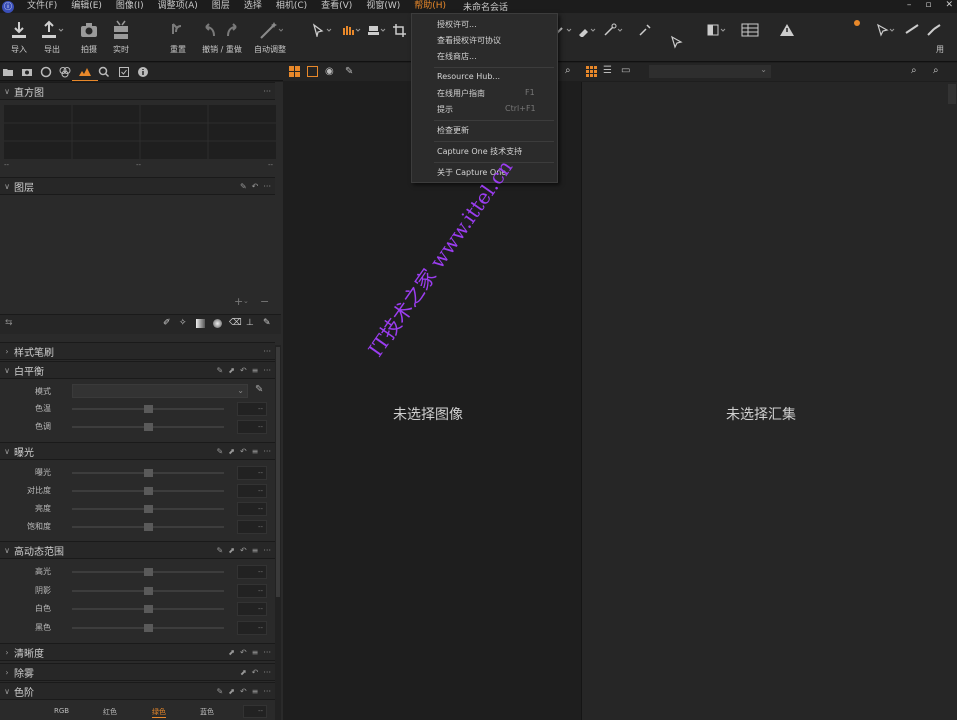 The width and height of the screenshot is (957, 720). I want to click on levels-tab-blue: 蓝色, so click(207, 712).